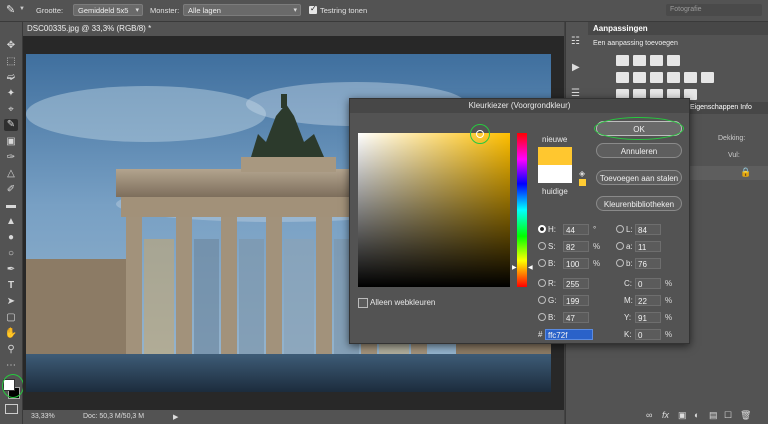  I want to click on gamut-warning-icon: ◈, so click(582, 173).